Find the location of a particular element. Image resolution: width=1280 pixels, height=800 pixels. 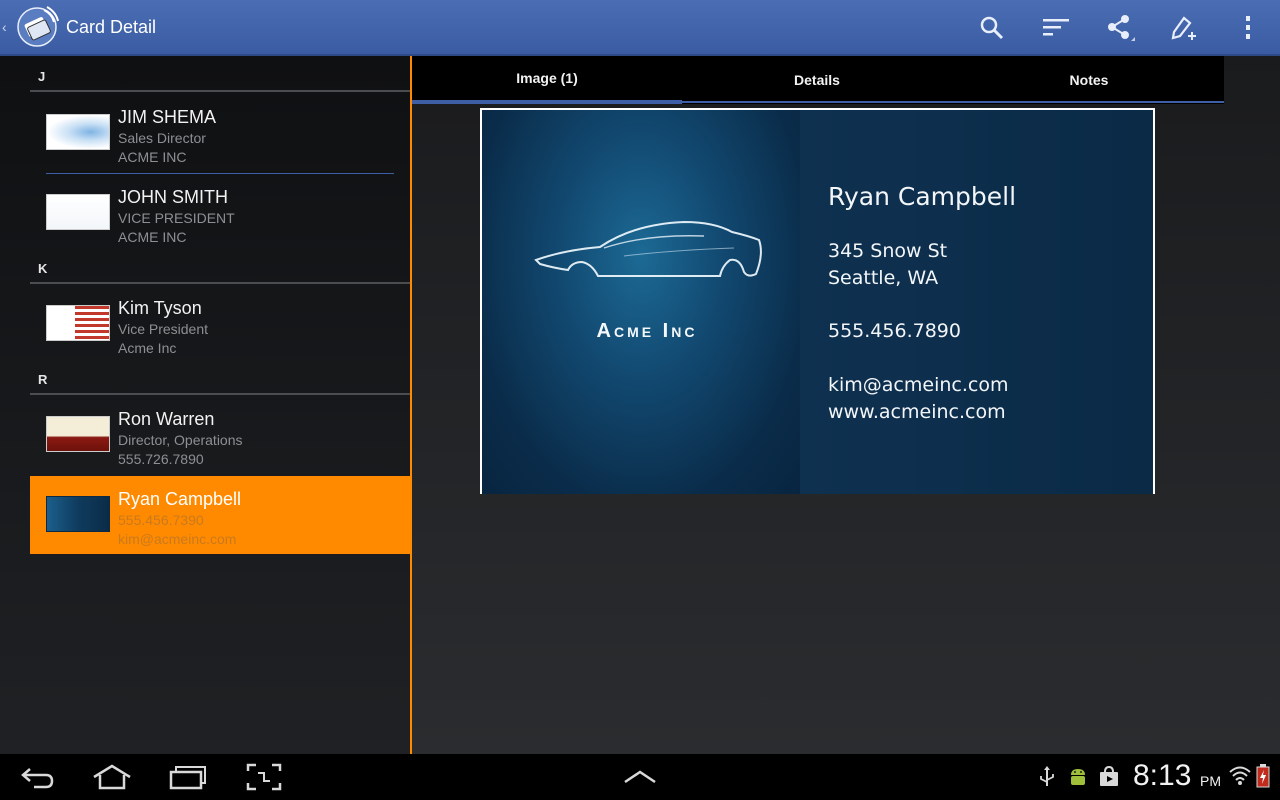

expand-up-button is located at coordinates (640, 777).